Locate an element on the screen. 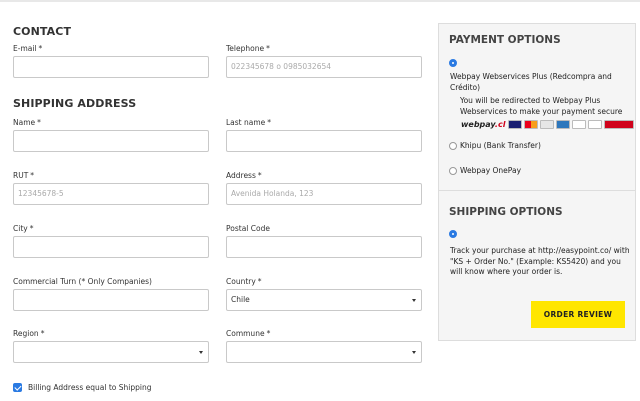 The width and height of the screenshot is (640, 401). redcompra-logo-icon is located at coordinates (619, 124).